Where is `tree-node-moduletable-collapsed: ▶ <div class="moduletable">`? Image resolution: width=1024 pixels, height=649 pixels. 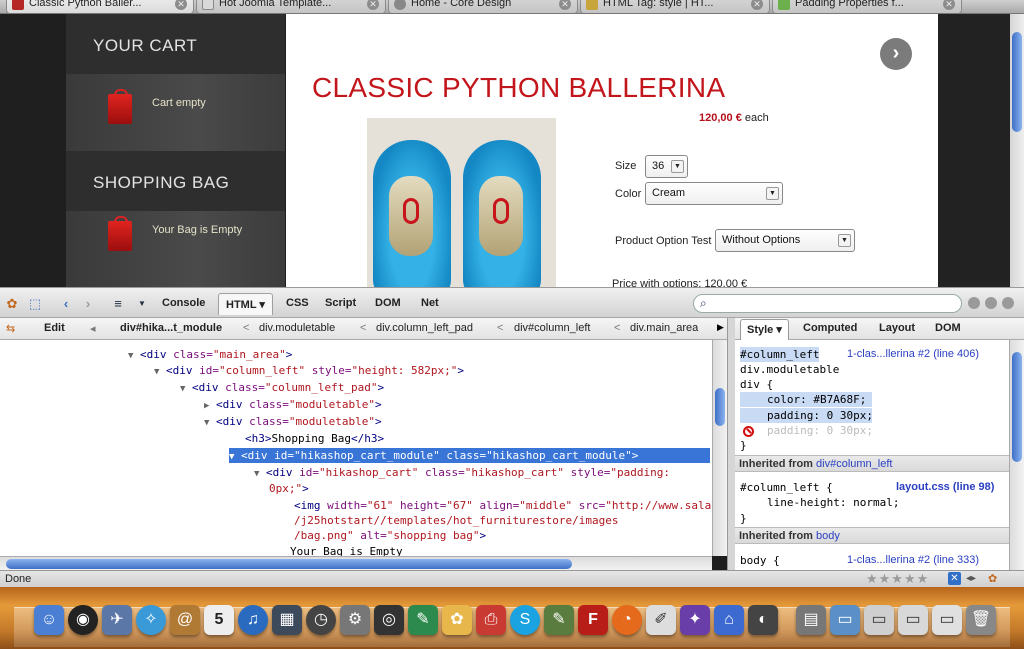 tree-node-moduletable-collapsed: ▶ <div class="moduletable"> is located at coordinates (293, 404).